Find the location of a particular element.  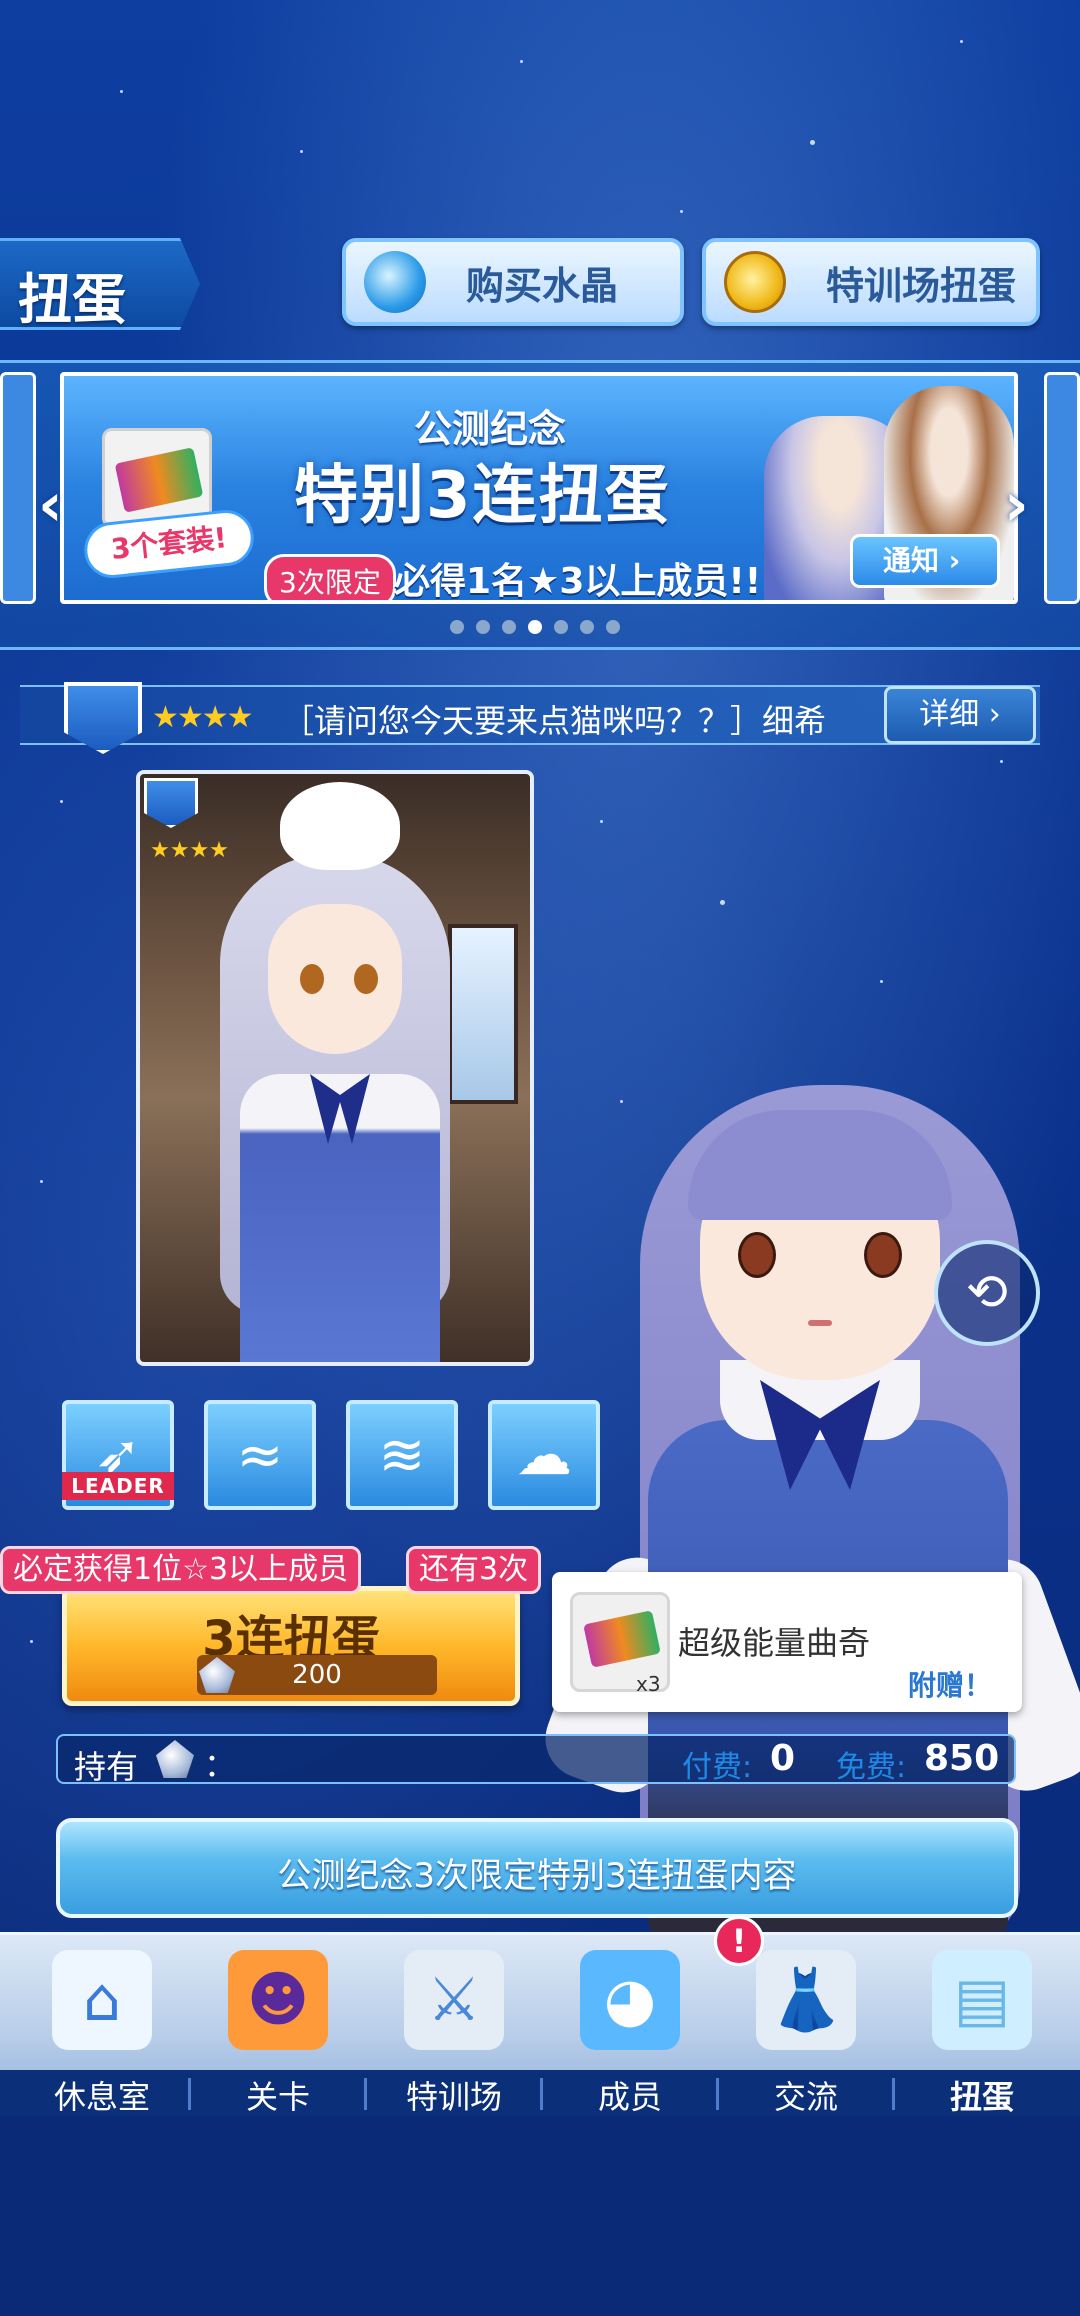

detail-button: 详细 › is located at coordinates (960, 715).